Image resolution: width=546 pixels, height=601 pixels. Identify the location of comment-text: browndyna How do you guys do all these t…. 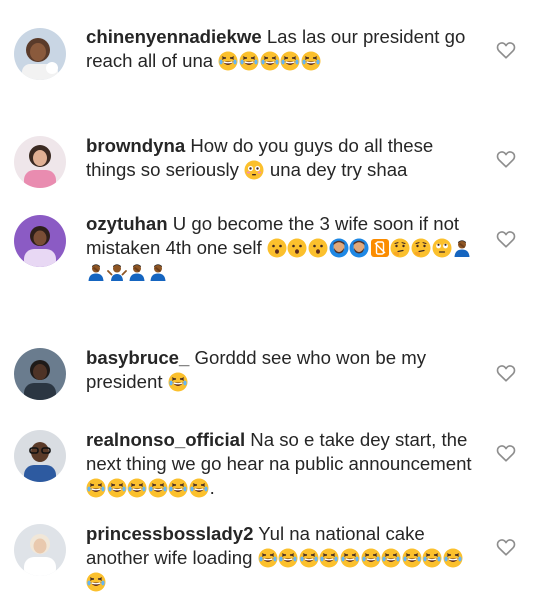
(282, 158).